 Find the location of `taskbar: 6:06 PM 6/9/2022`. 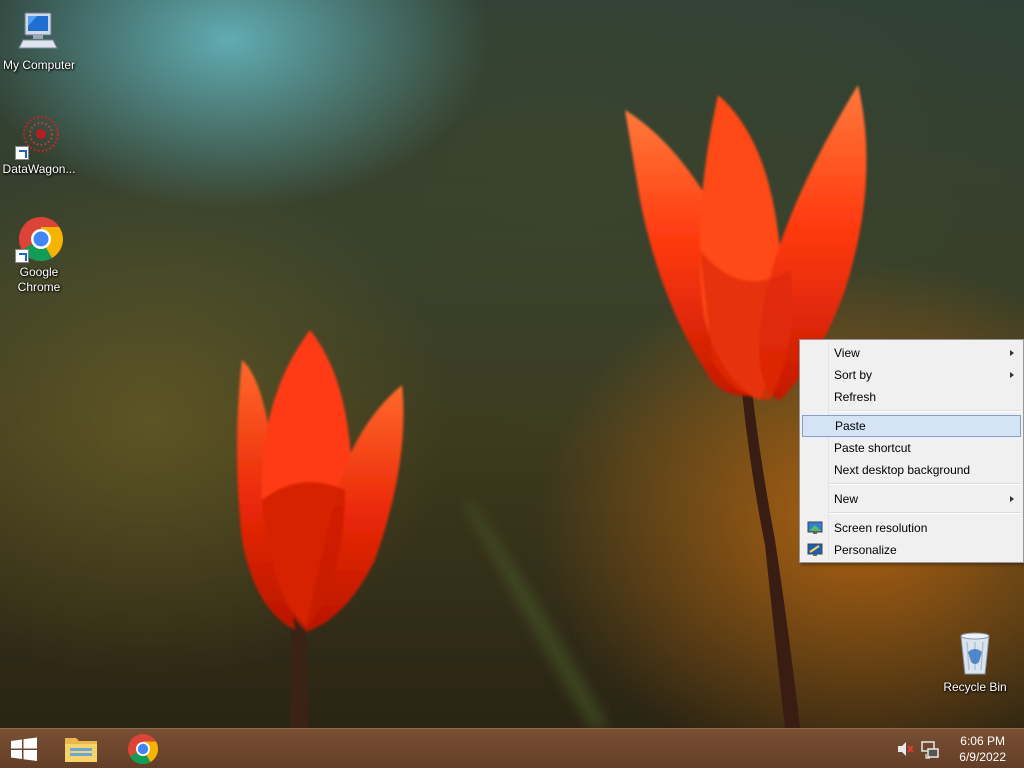

taskbar: 6:06 PM 6/9/2022 is located at coordinates (512, 748).